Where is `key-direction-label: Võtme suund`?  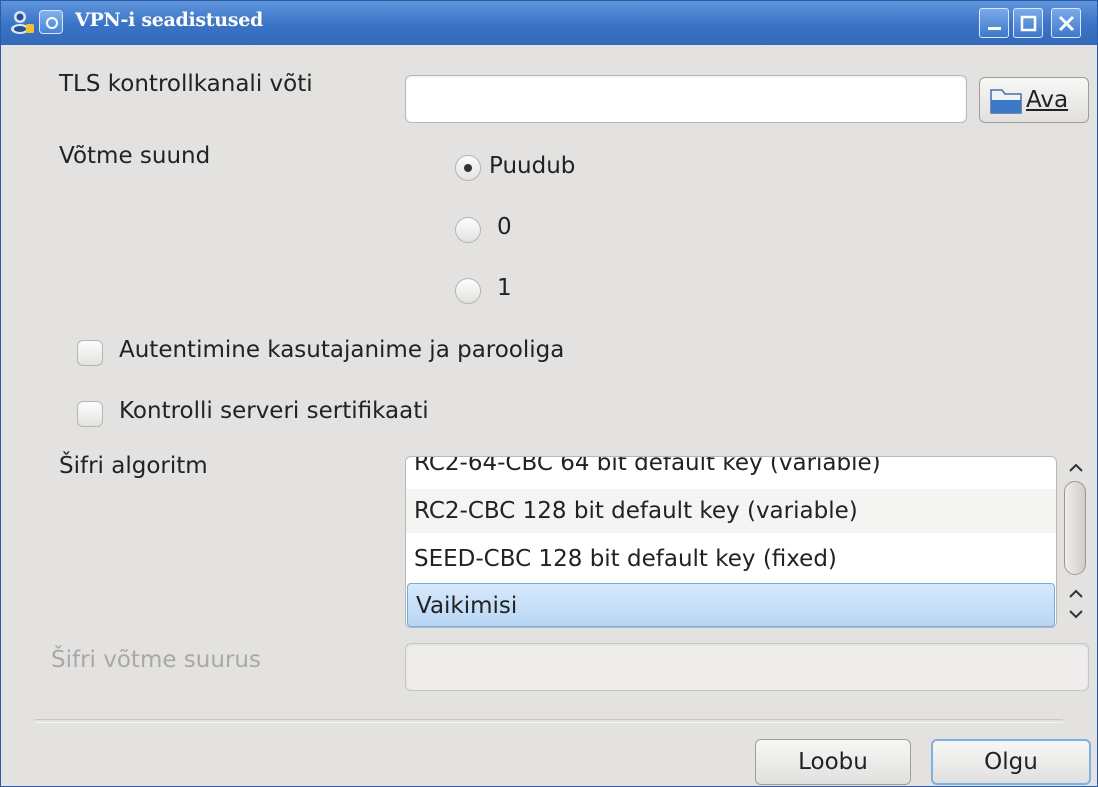
key-direction-label: Võtme suund is located at coordinates (135, 156).